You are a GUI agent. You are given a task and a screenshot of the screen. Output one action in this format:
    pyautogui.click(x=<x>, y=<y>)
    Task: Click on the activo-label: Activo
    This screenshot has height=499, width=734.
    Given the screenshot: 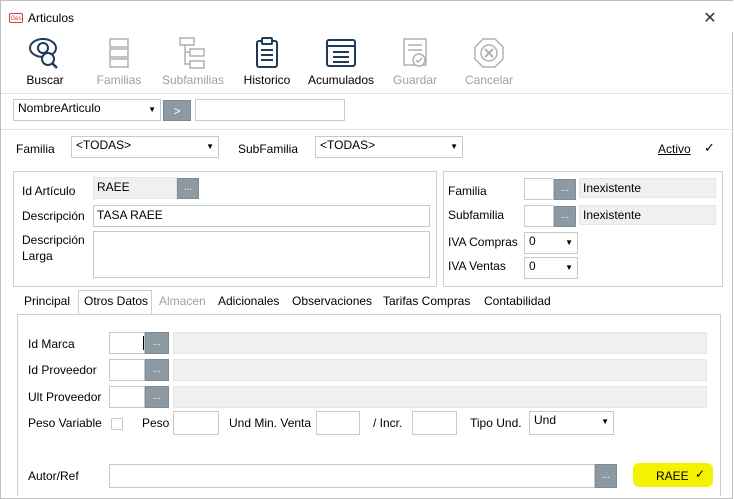 What is the action you would take?
    pyautogui.click(x=674, y=149)
    